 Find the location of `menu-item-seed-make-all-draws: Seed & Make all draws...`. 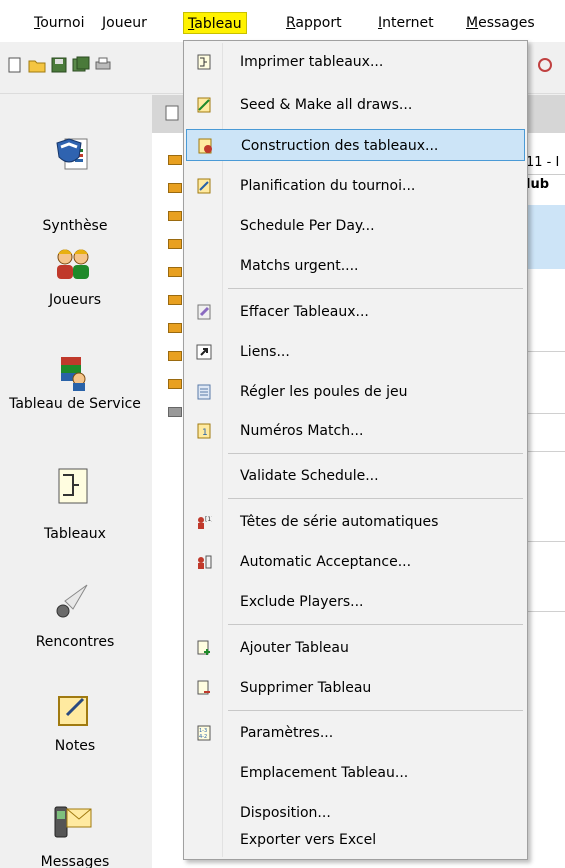

menu-item-seed-make-all-draws: Seed & Make all draws... is located at coordinates (355, 105).